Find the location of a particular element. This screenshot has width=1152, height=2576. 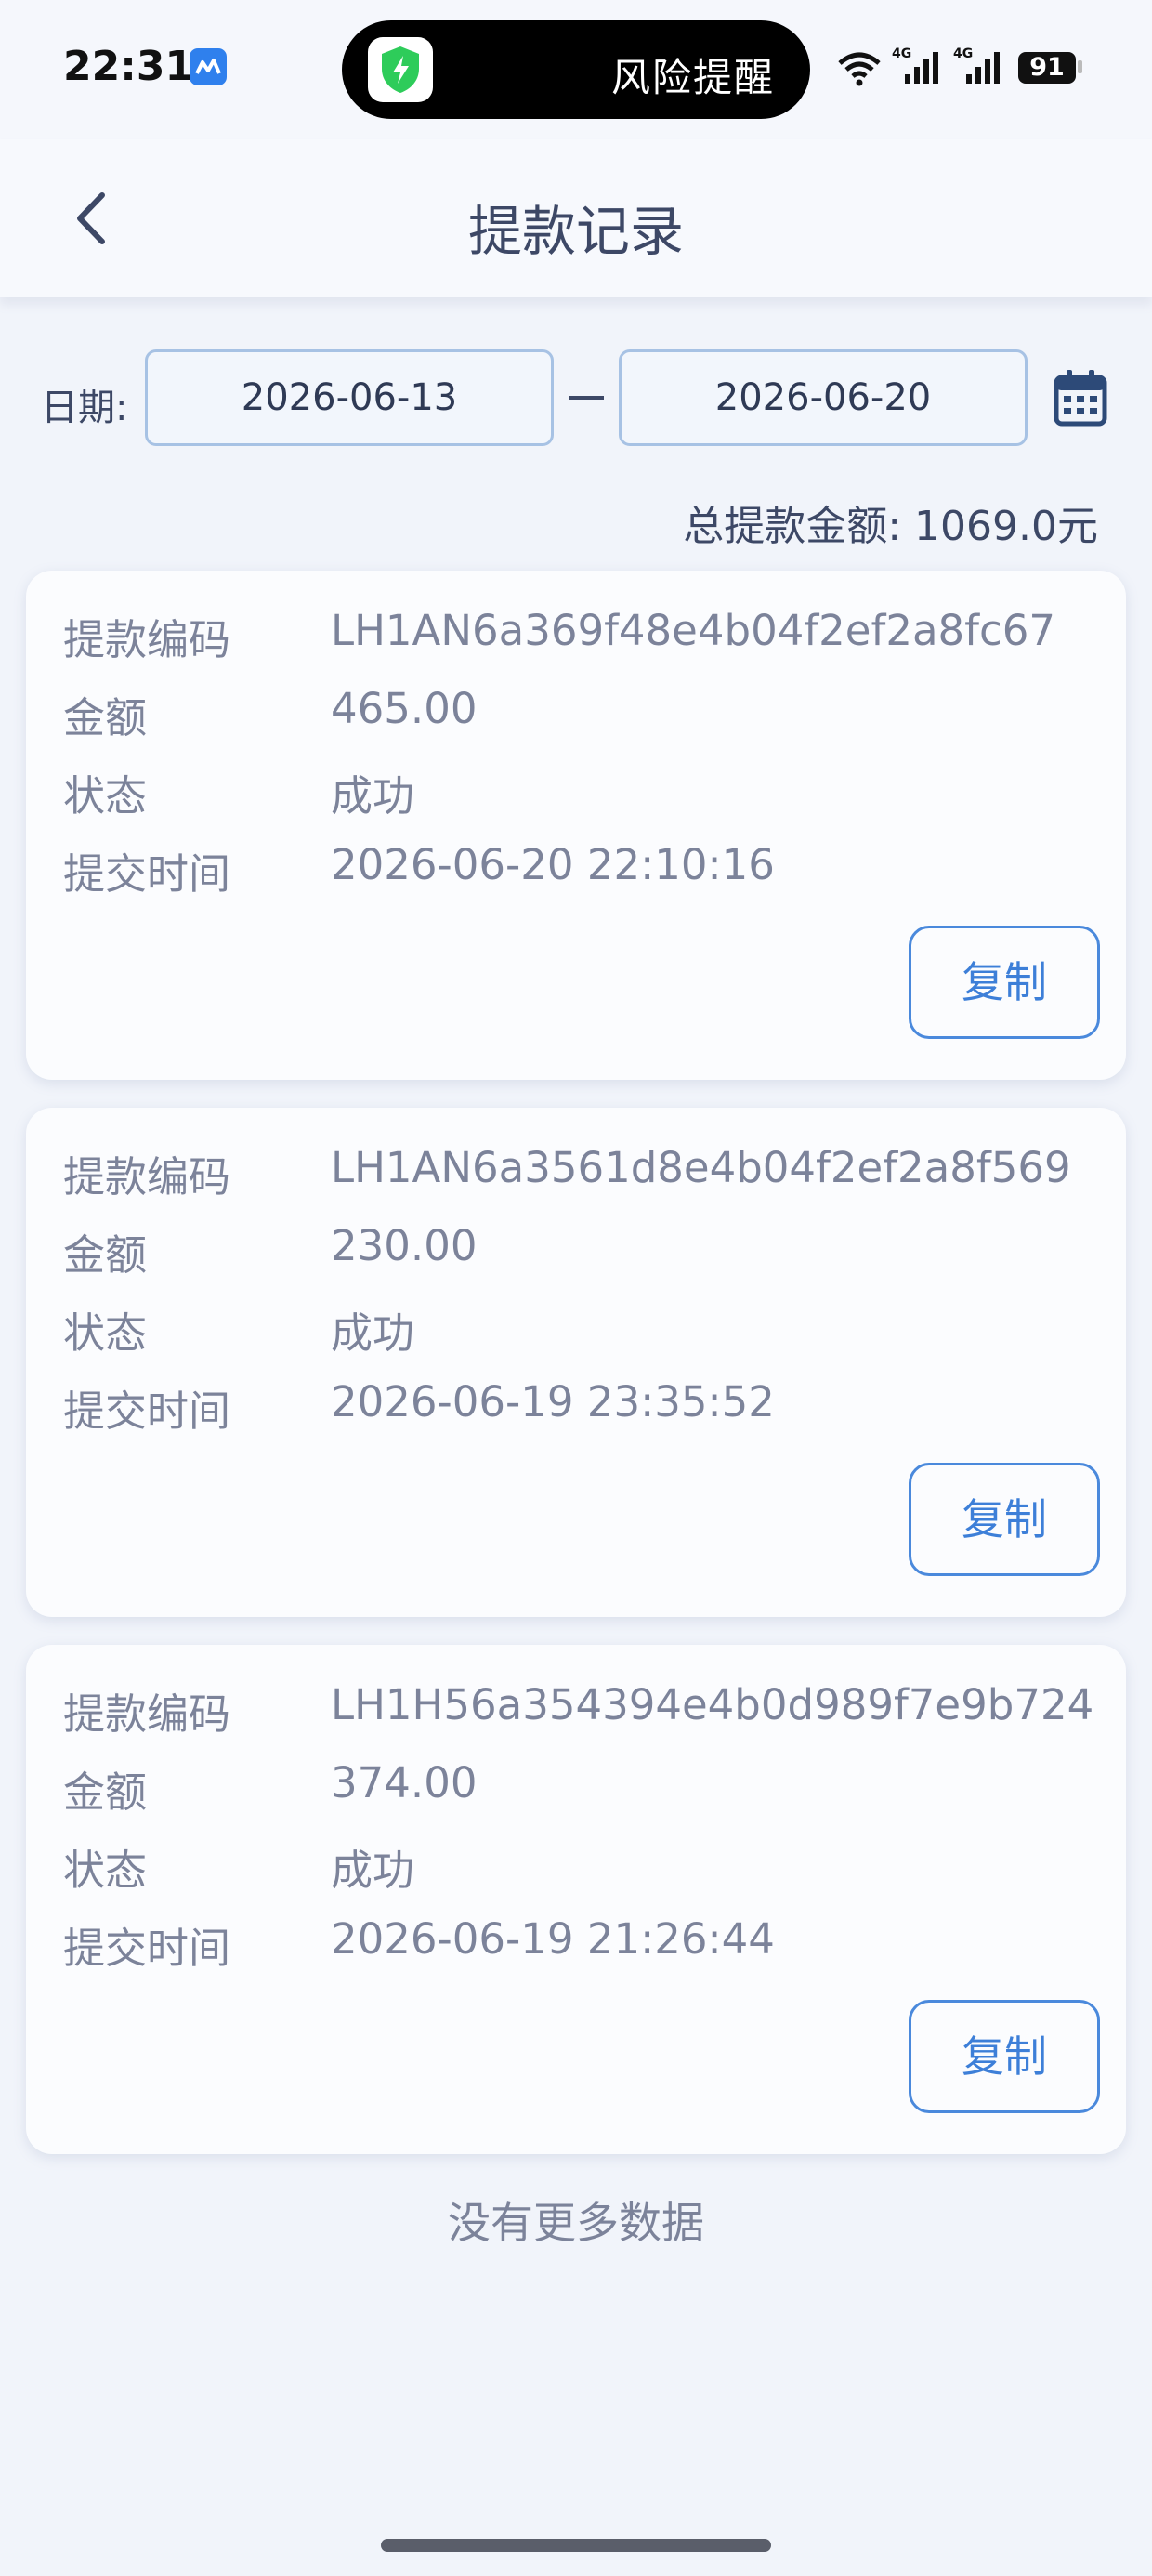

total-amount: 总提款金额: 1069.0元 is located at coordinates (890, 526).